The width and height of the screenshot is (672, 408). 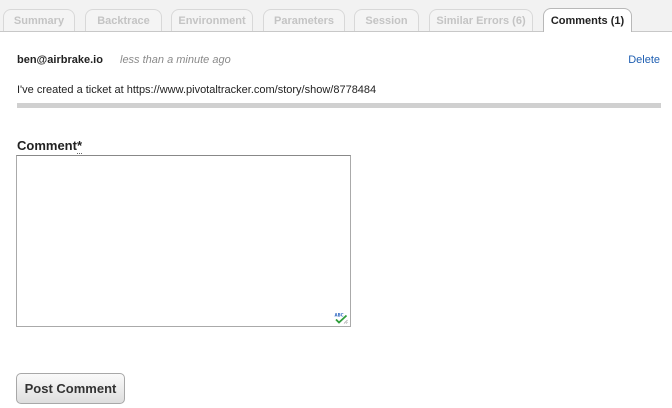 I want to click on tab-parameters: Parameters, so click(x=304, y=20).